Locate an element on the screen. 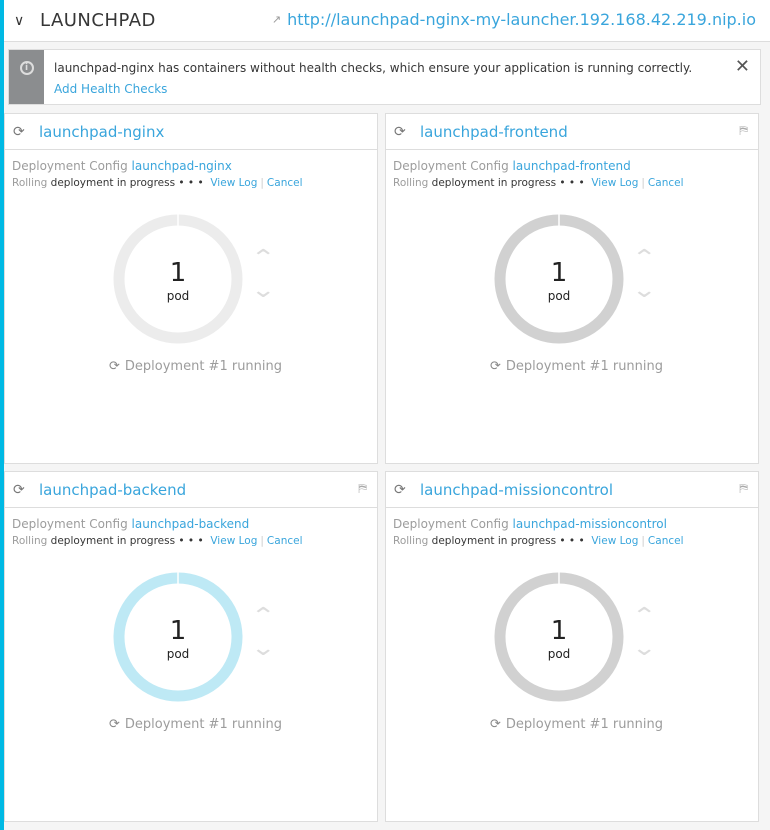 This screenshot has height=830, width=770. app-title: LAUNCHPAD is located at coordinates (98, 20).